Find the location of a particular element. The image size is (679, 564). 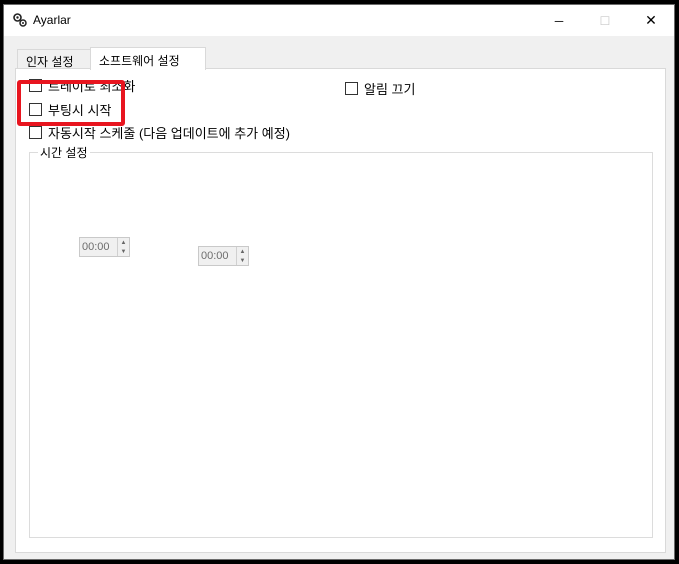

maximize-button: ☐ is located at coordinates (605, 20).